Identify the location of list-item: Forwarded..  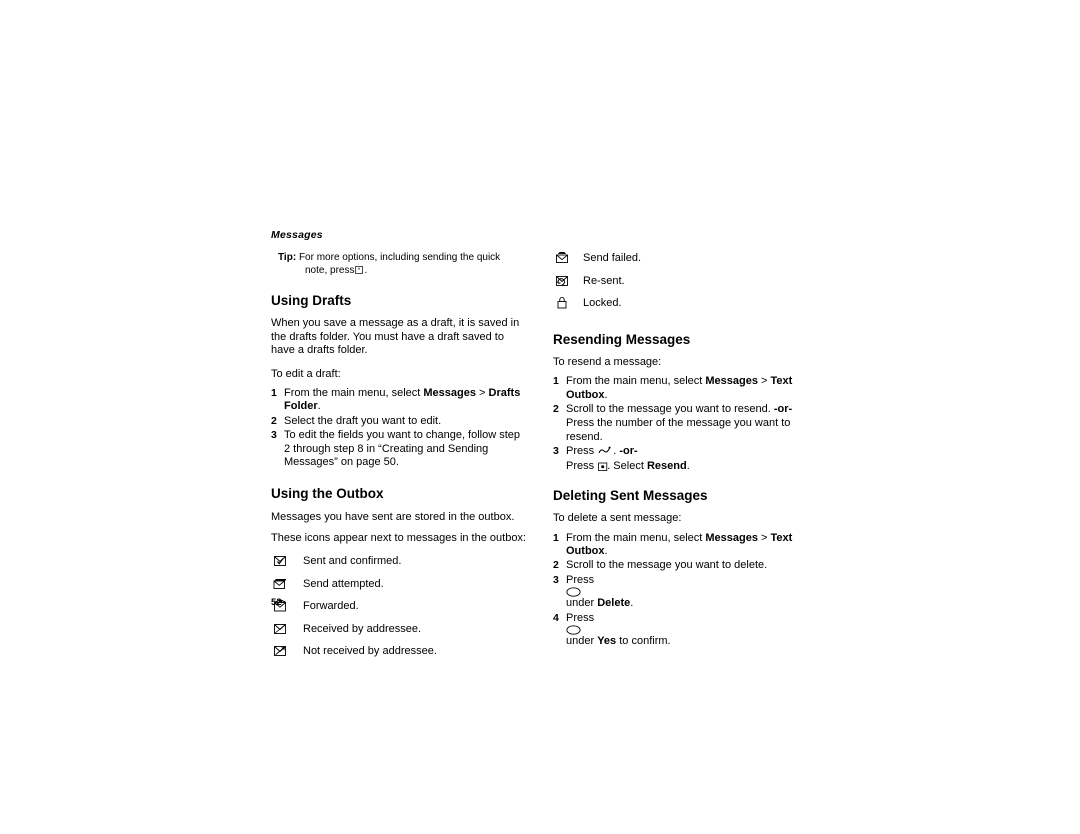
(400, 608).